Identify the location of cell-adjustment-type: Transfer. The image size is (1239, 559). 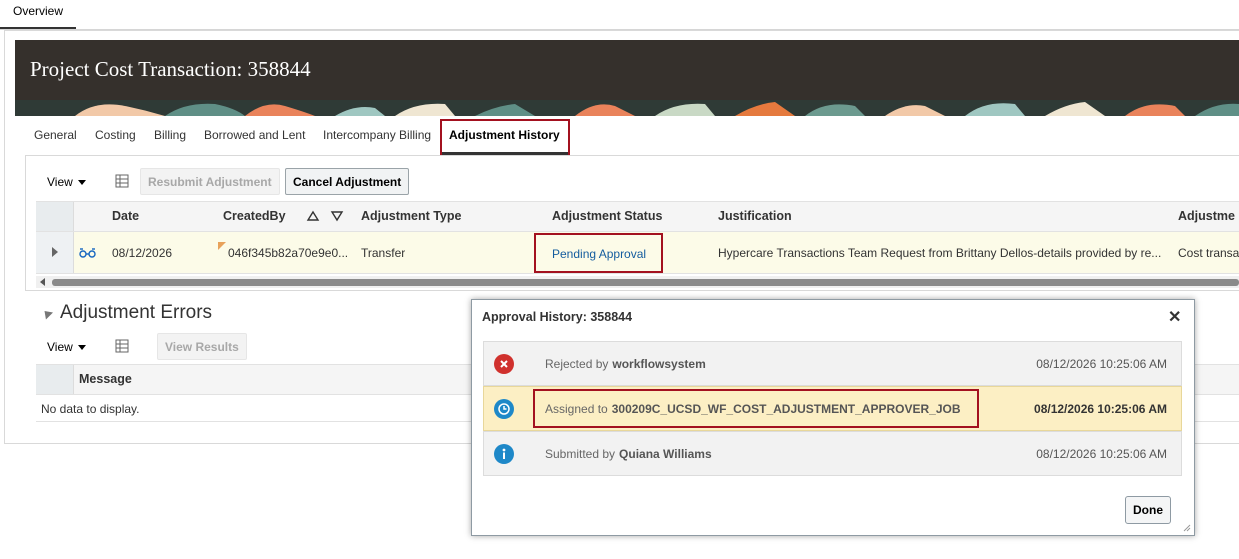
(383, 253).